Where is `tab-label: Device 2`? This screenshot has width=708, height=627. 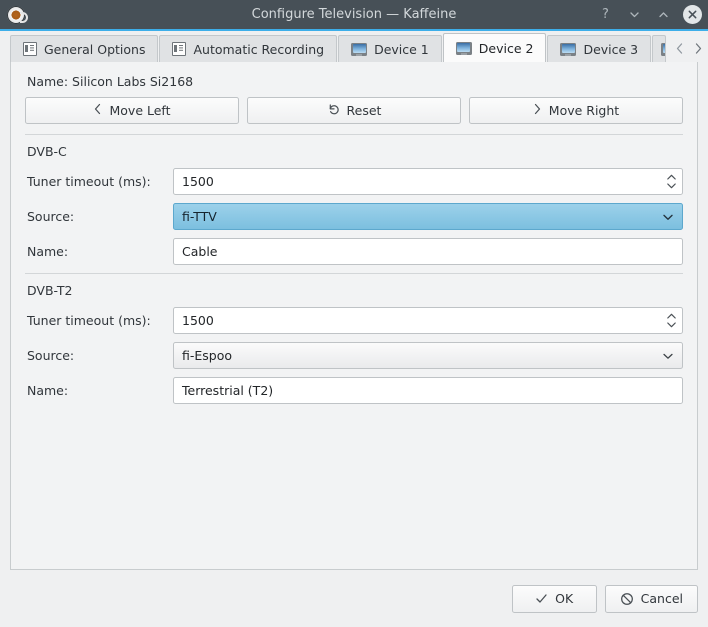
tab-label: Device 2 is located at coordinates (506, 48).